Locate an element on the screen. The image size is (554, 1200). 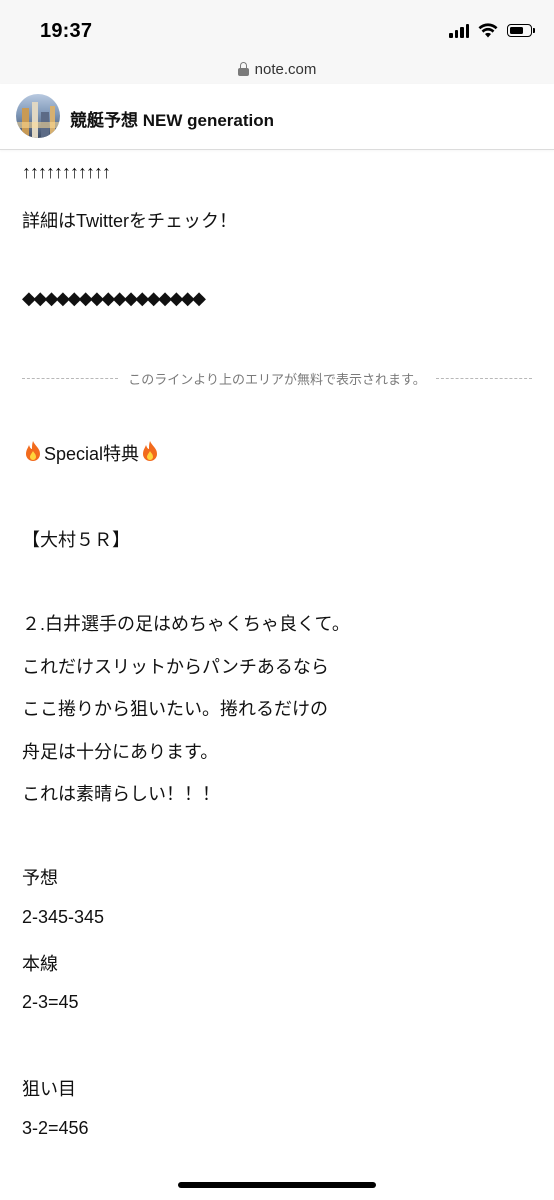
free-area-divider: このラインより上のエリアが無料で表示されます。 is located at coordinates (277, 378).